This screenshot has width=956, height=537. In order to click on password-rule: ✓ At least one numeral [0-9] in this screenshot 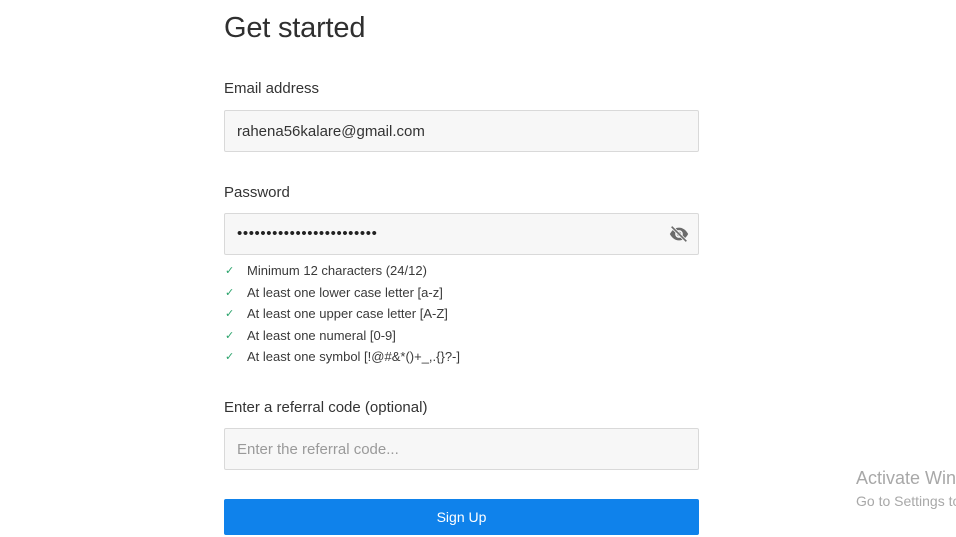, I will do `click(342, 338)`.